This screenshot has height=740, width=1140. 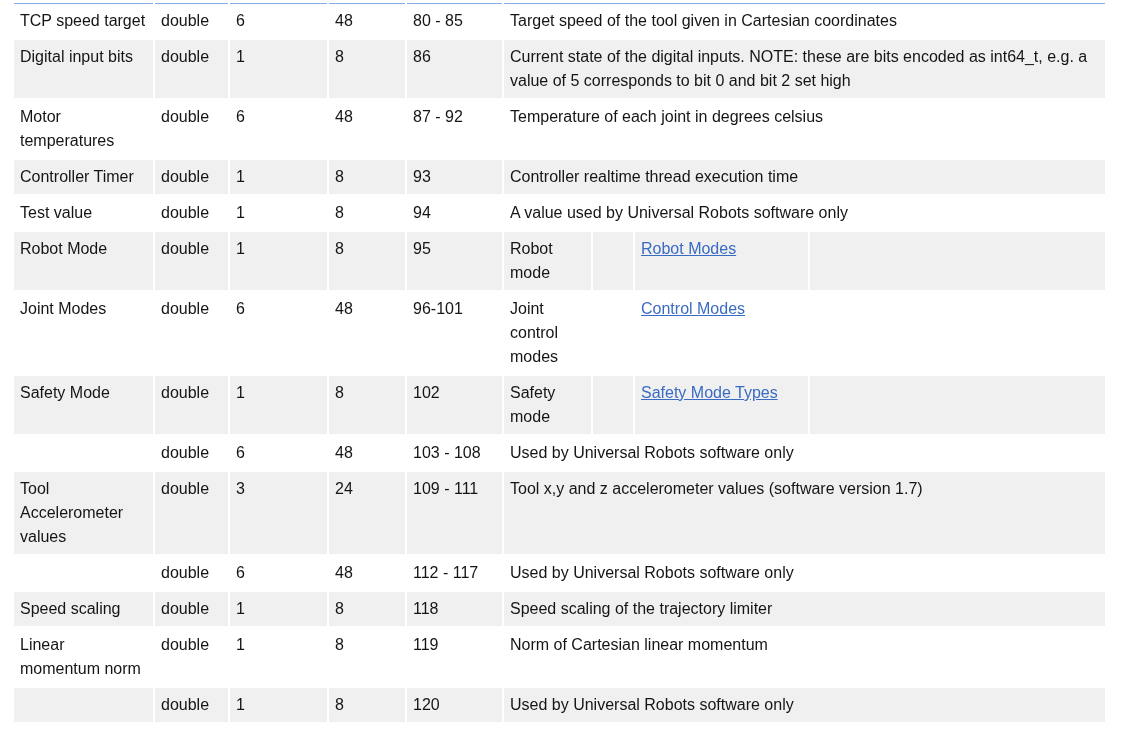 What do you see at coordinates (689, 248) in the screenshot?
I see `link: Robot Modes` at bounding box center [689, 248].